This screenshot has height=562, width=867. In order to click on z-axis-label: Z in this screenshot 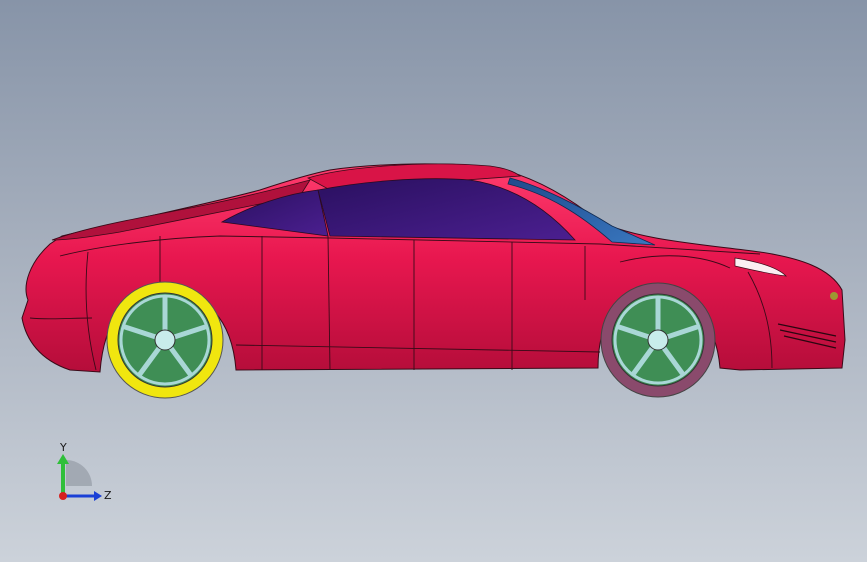, I will do `click(108, 495)`.